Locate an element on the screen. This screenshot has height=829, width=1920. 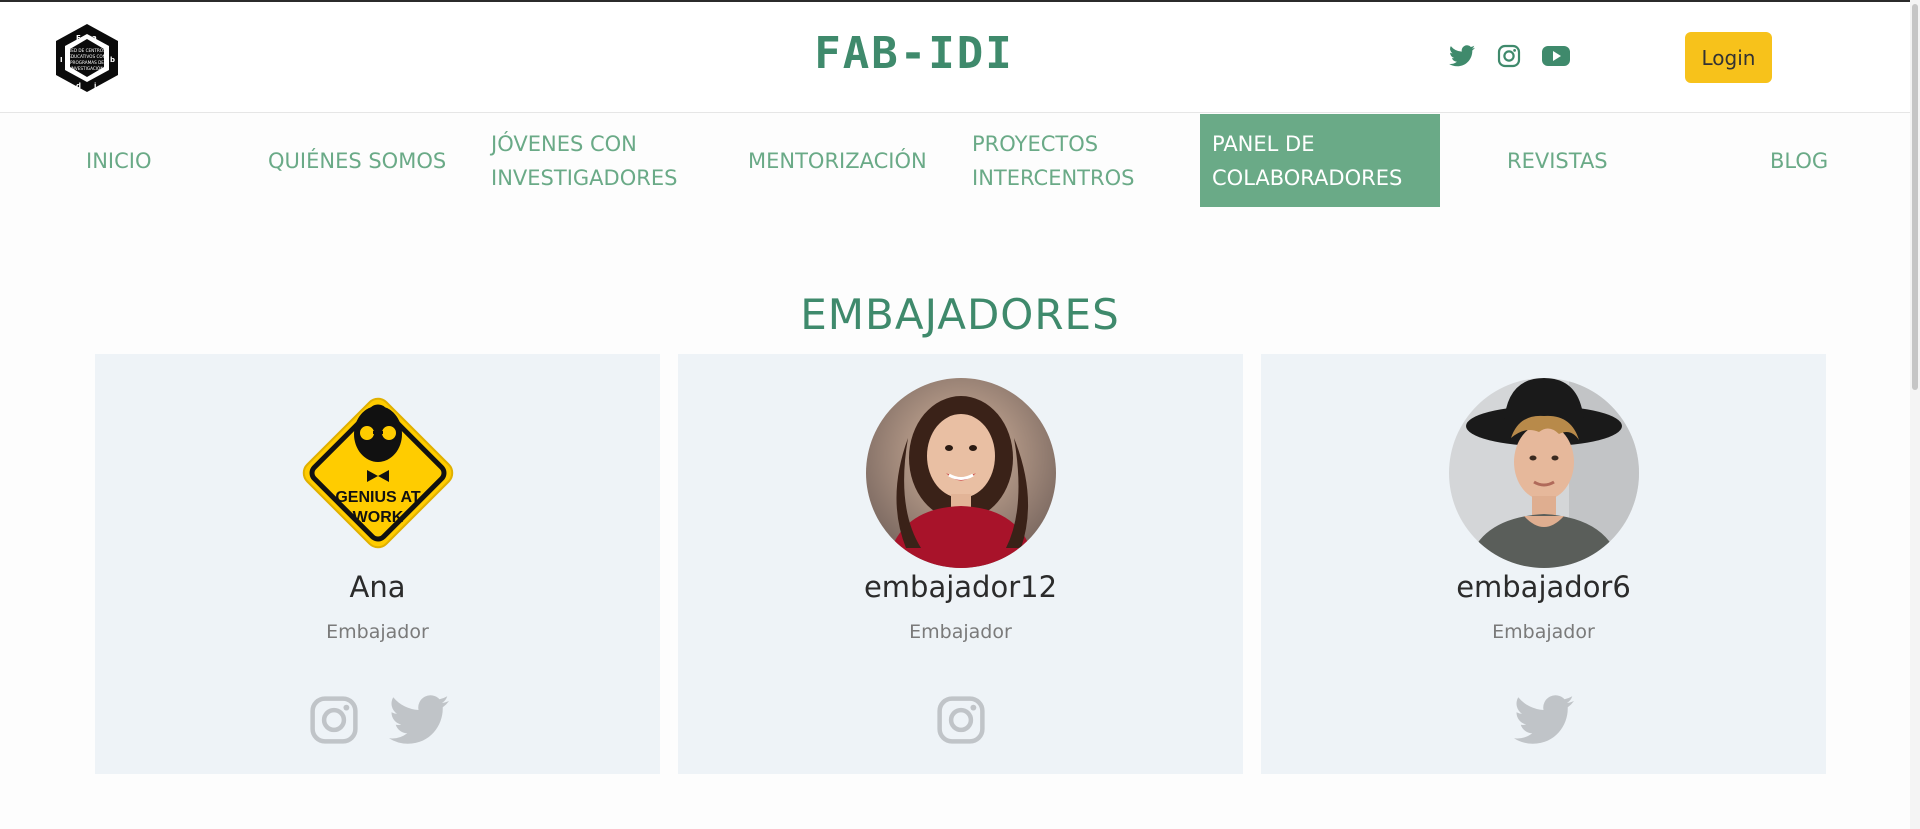
ambassador-name: embajador6 is located at coordinates (1543, 587).